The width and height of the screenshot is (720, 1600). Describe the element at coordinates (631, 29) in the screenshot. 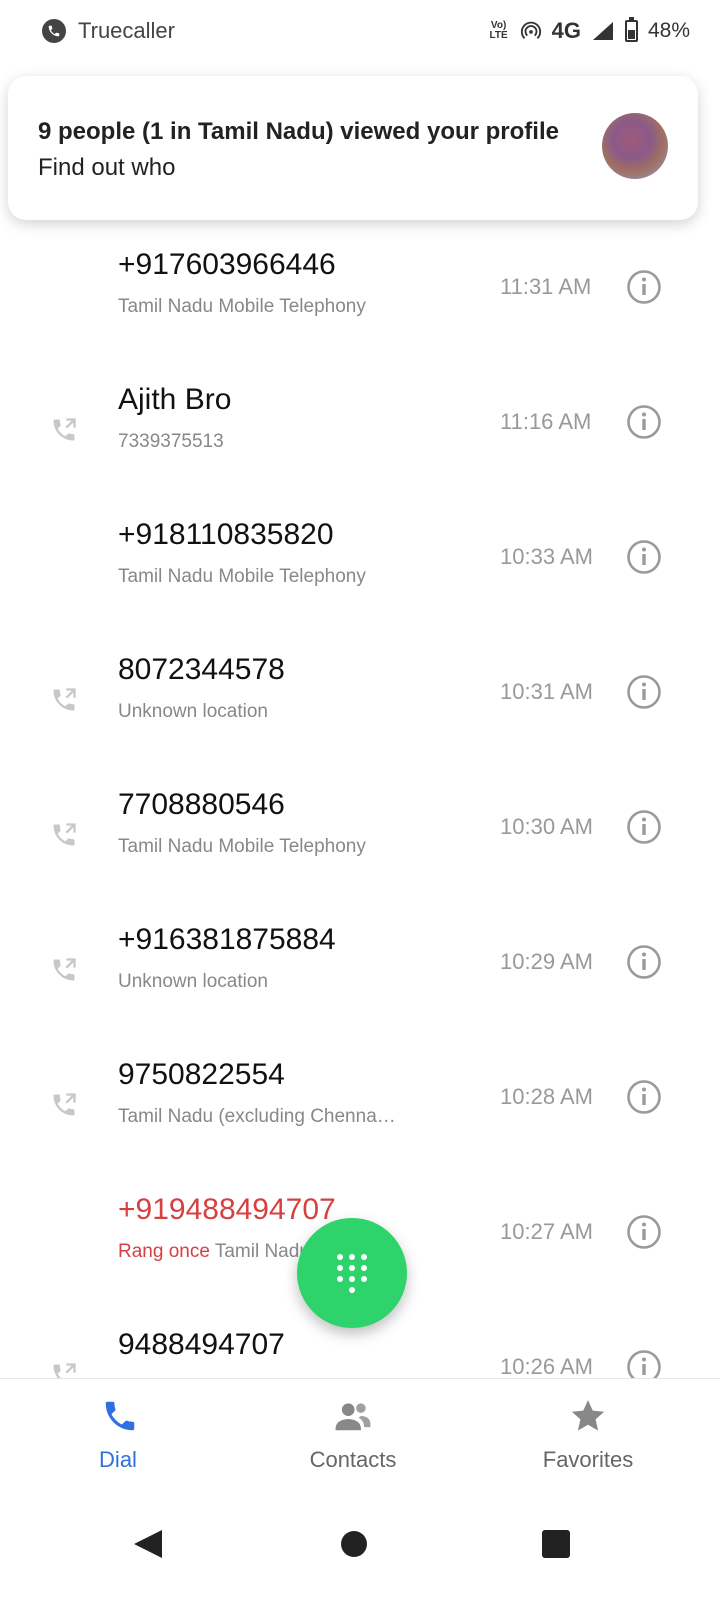

I see `battery-icon` at that location.